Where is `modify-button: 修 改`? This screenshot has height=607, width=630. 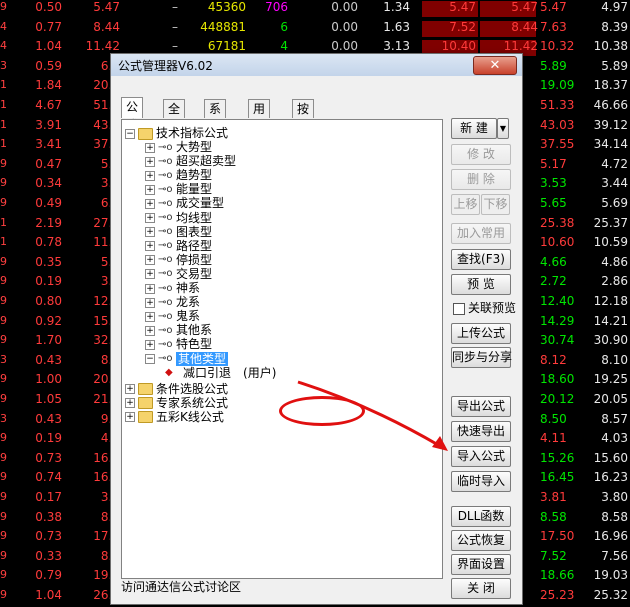 modify-button: 修 改 is located at coordinates (481, 154).